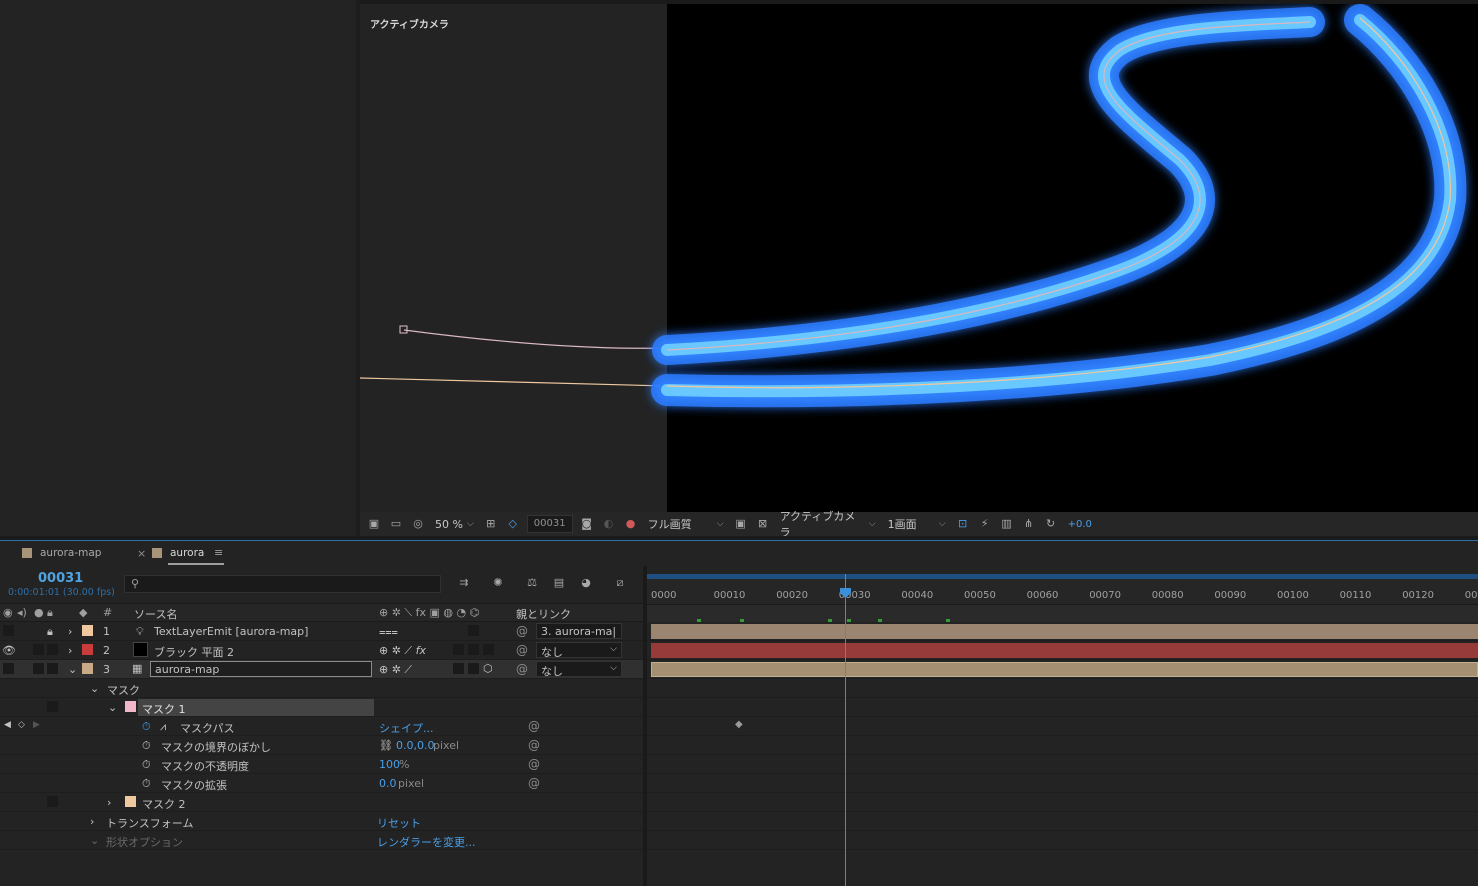 This screenshot has height=886, width=1478. Describe the element at coordinates (464, 583) in the screenshot. I see `comp-mini-flowchart-icon: ⇉` at that location.